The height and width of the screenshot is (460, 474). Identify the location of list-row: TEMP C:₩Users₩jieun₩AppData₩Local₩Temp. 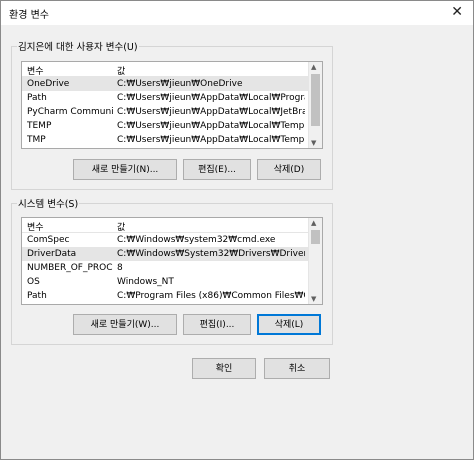
(165, 126).